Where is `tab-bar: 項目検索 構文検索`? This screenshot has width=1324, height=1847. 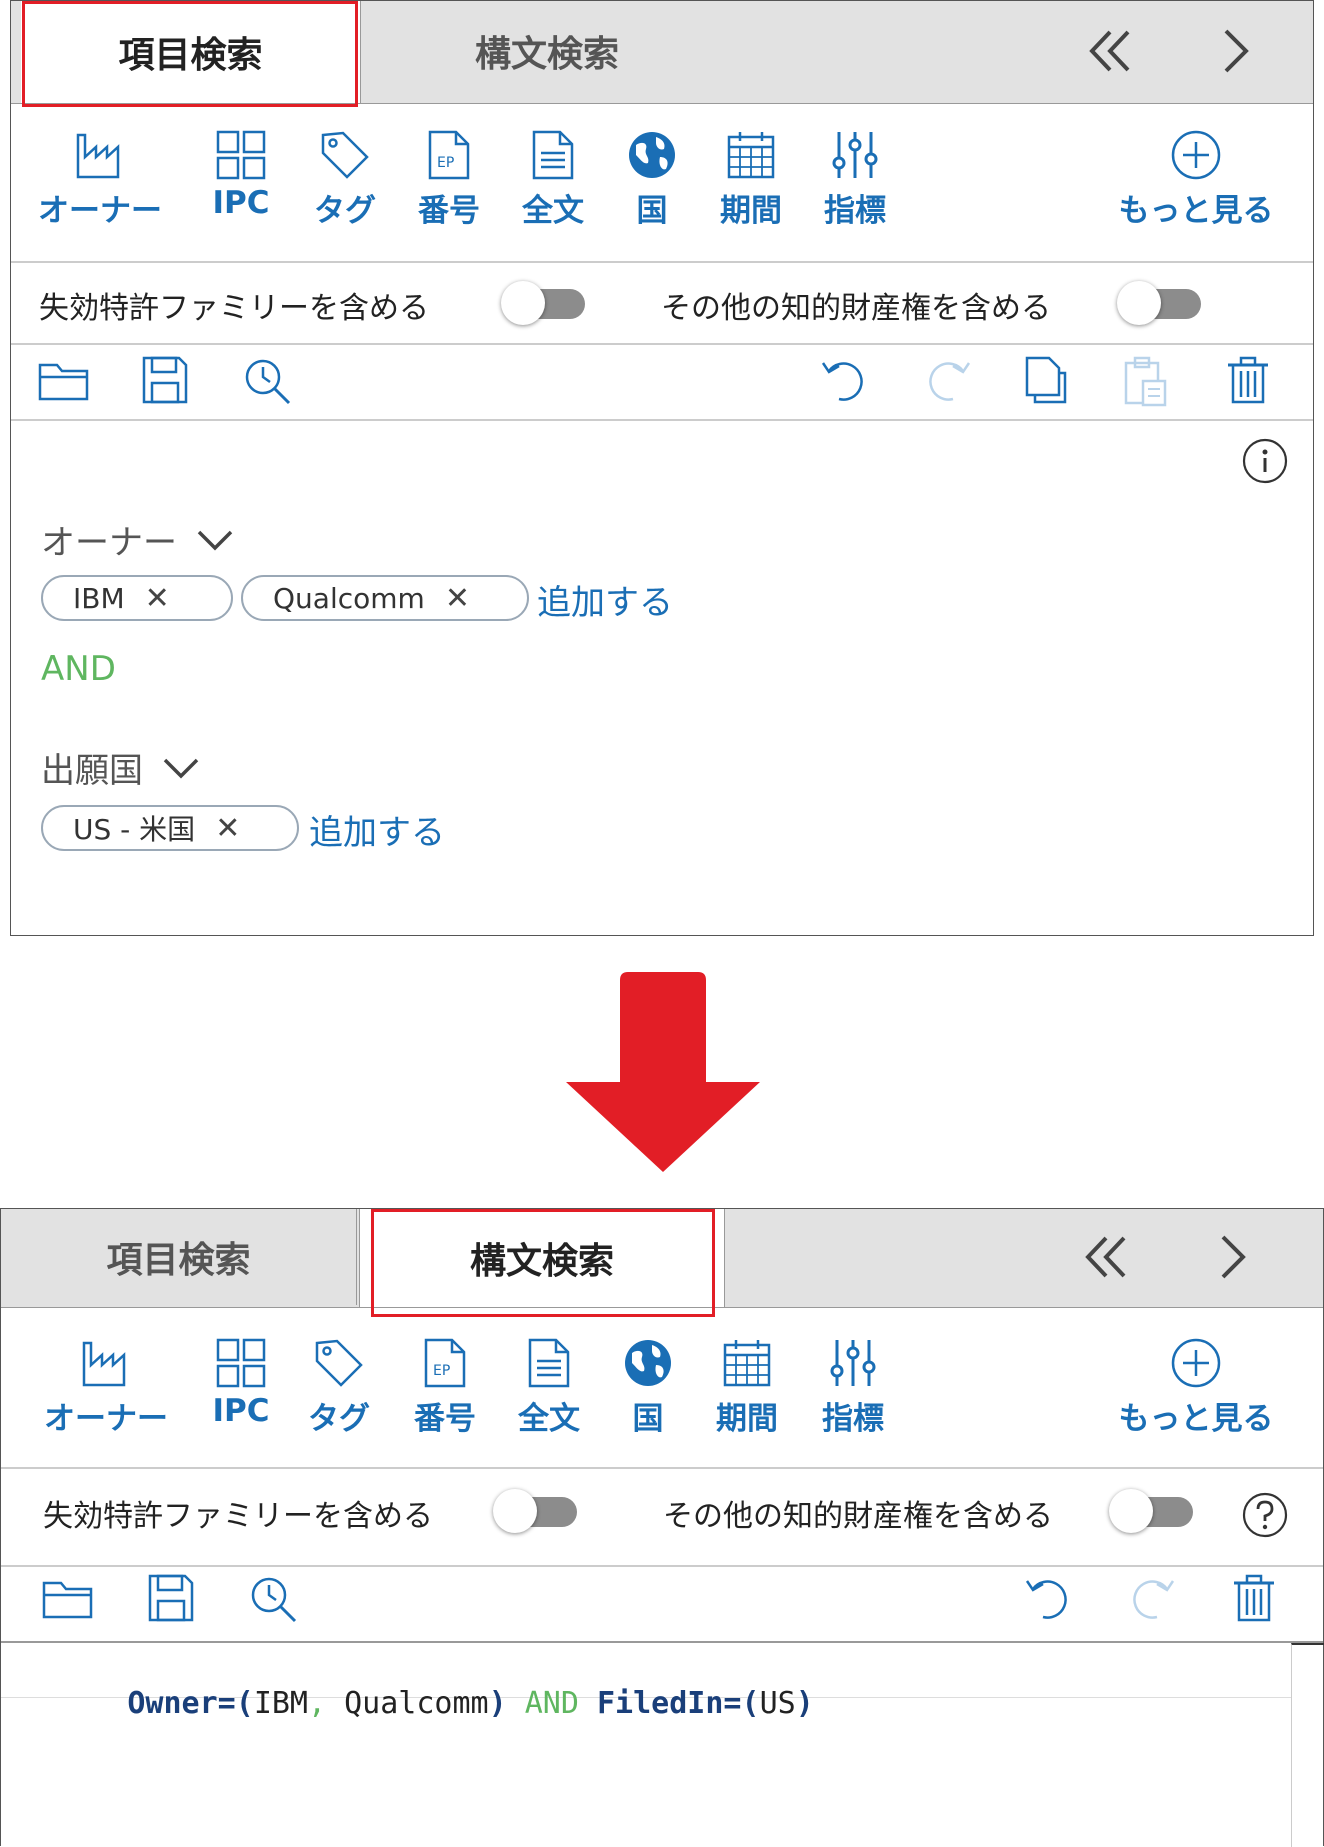
tab-bar: 項目検索 構文検索 is located at coordinates (662, 52).